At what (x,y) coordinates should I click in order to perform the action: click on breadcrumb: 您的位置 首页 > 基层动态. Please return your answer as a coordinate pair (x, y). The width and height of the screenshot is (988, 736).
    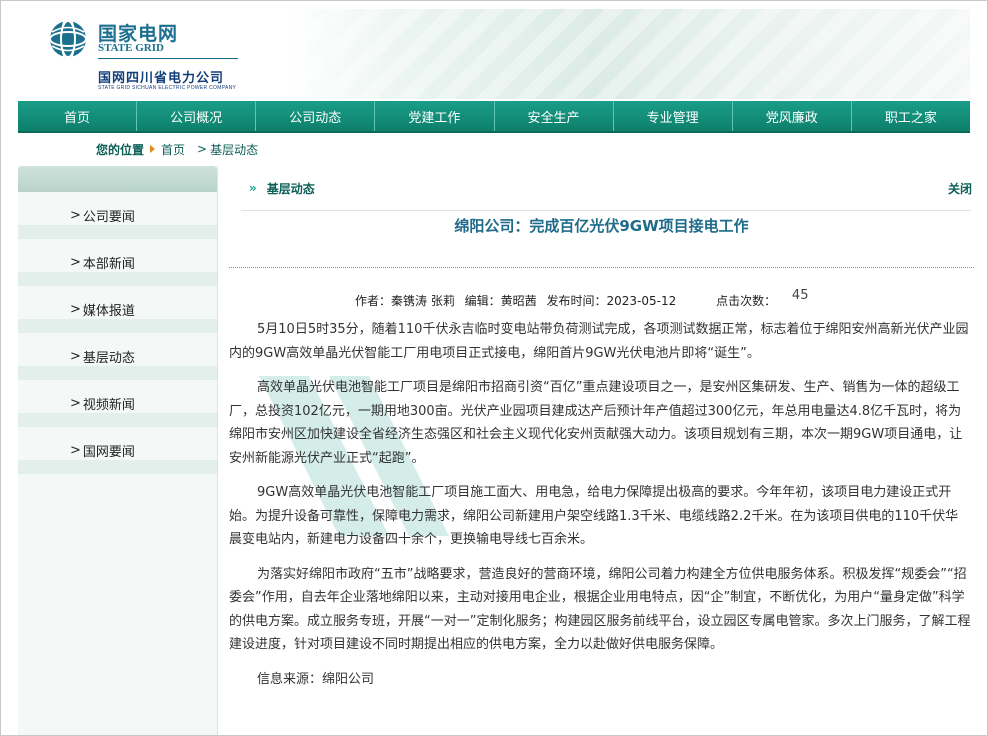
    Looking at the image, I should click on (177, 149).